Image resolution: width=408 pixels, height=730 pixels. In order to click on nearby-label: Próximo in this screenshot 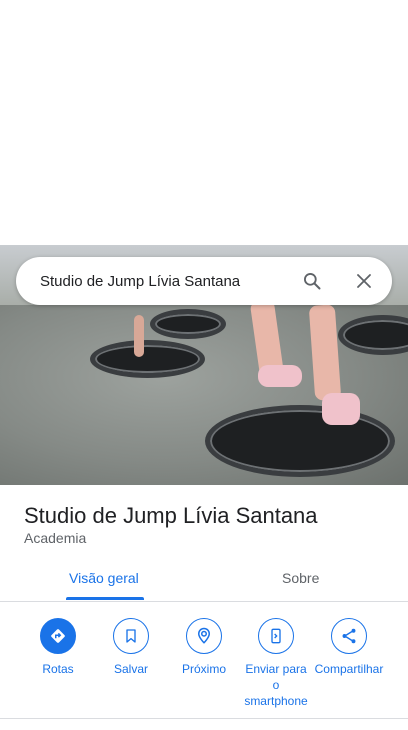, I will do `click(203, 669)`.